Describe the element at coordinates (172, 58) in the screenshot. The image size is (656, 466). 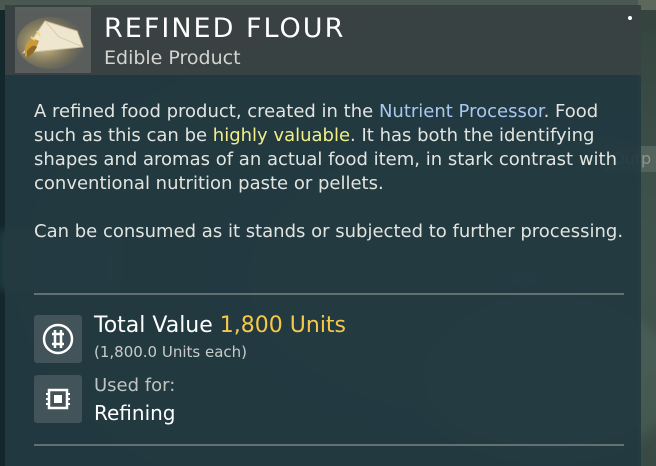
I see `item-category: Edible Product` at that location.